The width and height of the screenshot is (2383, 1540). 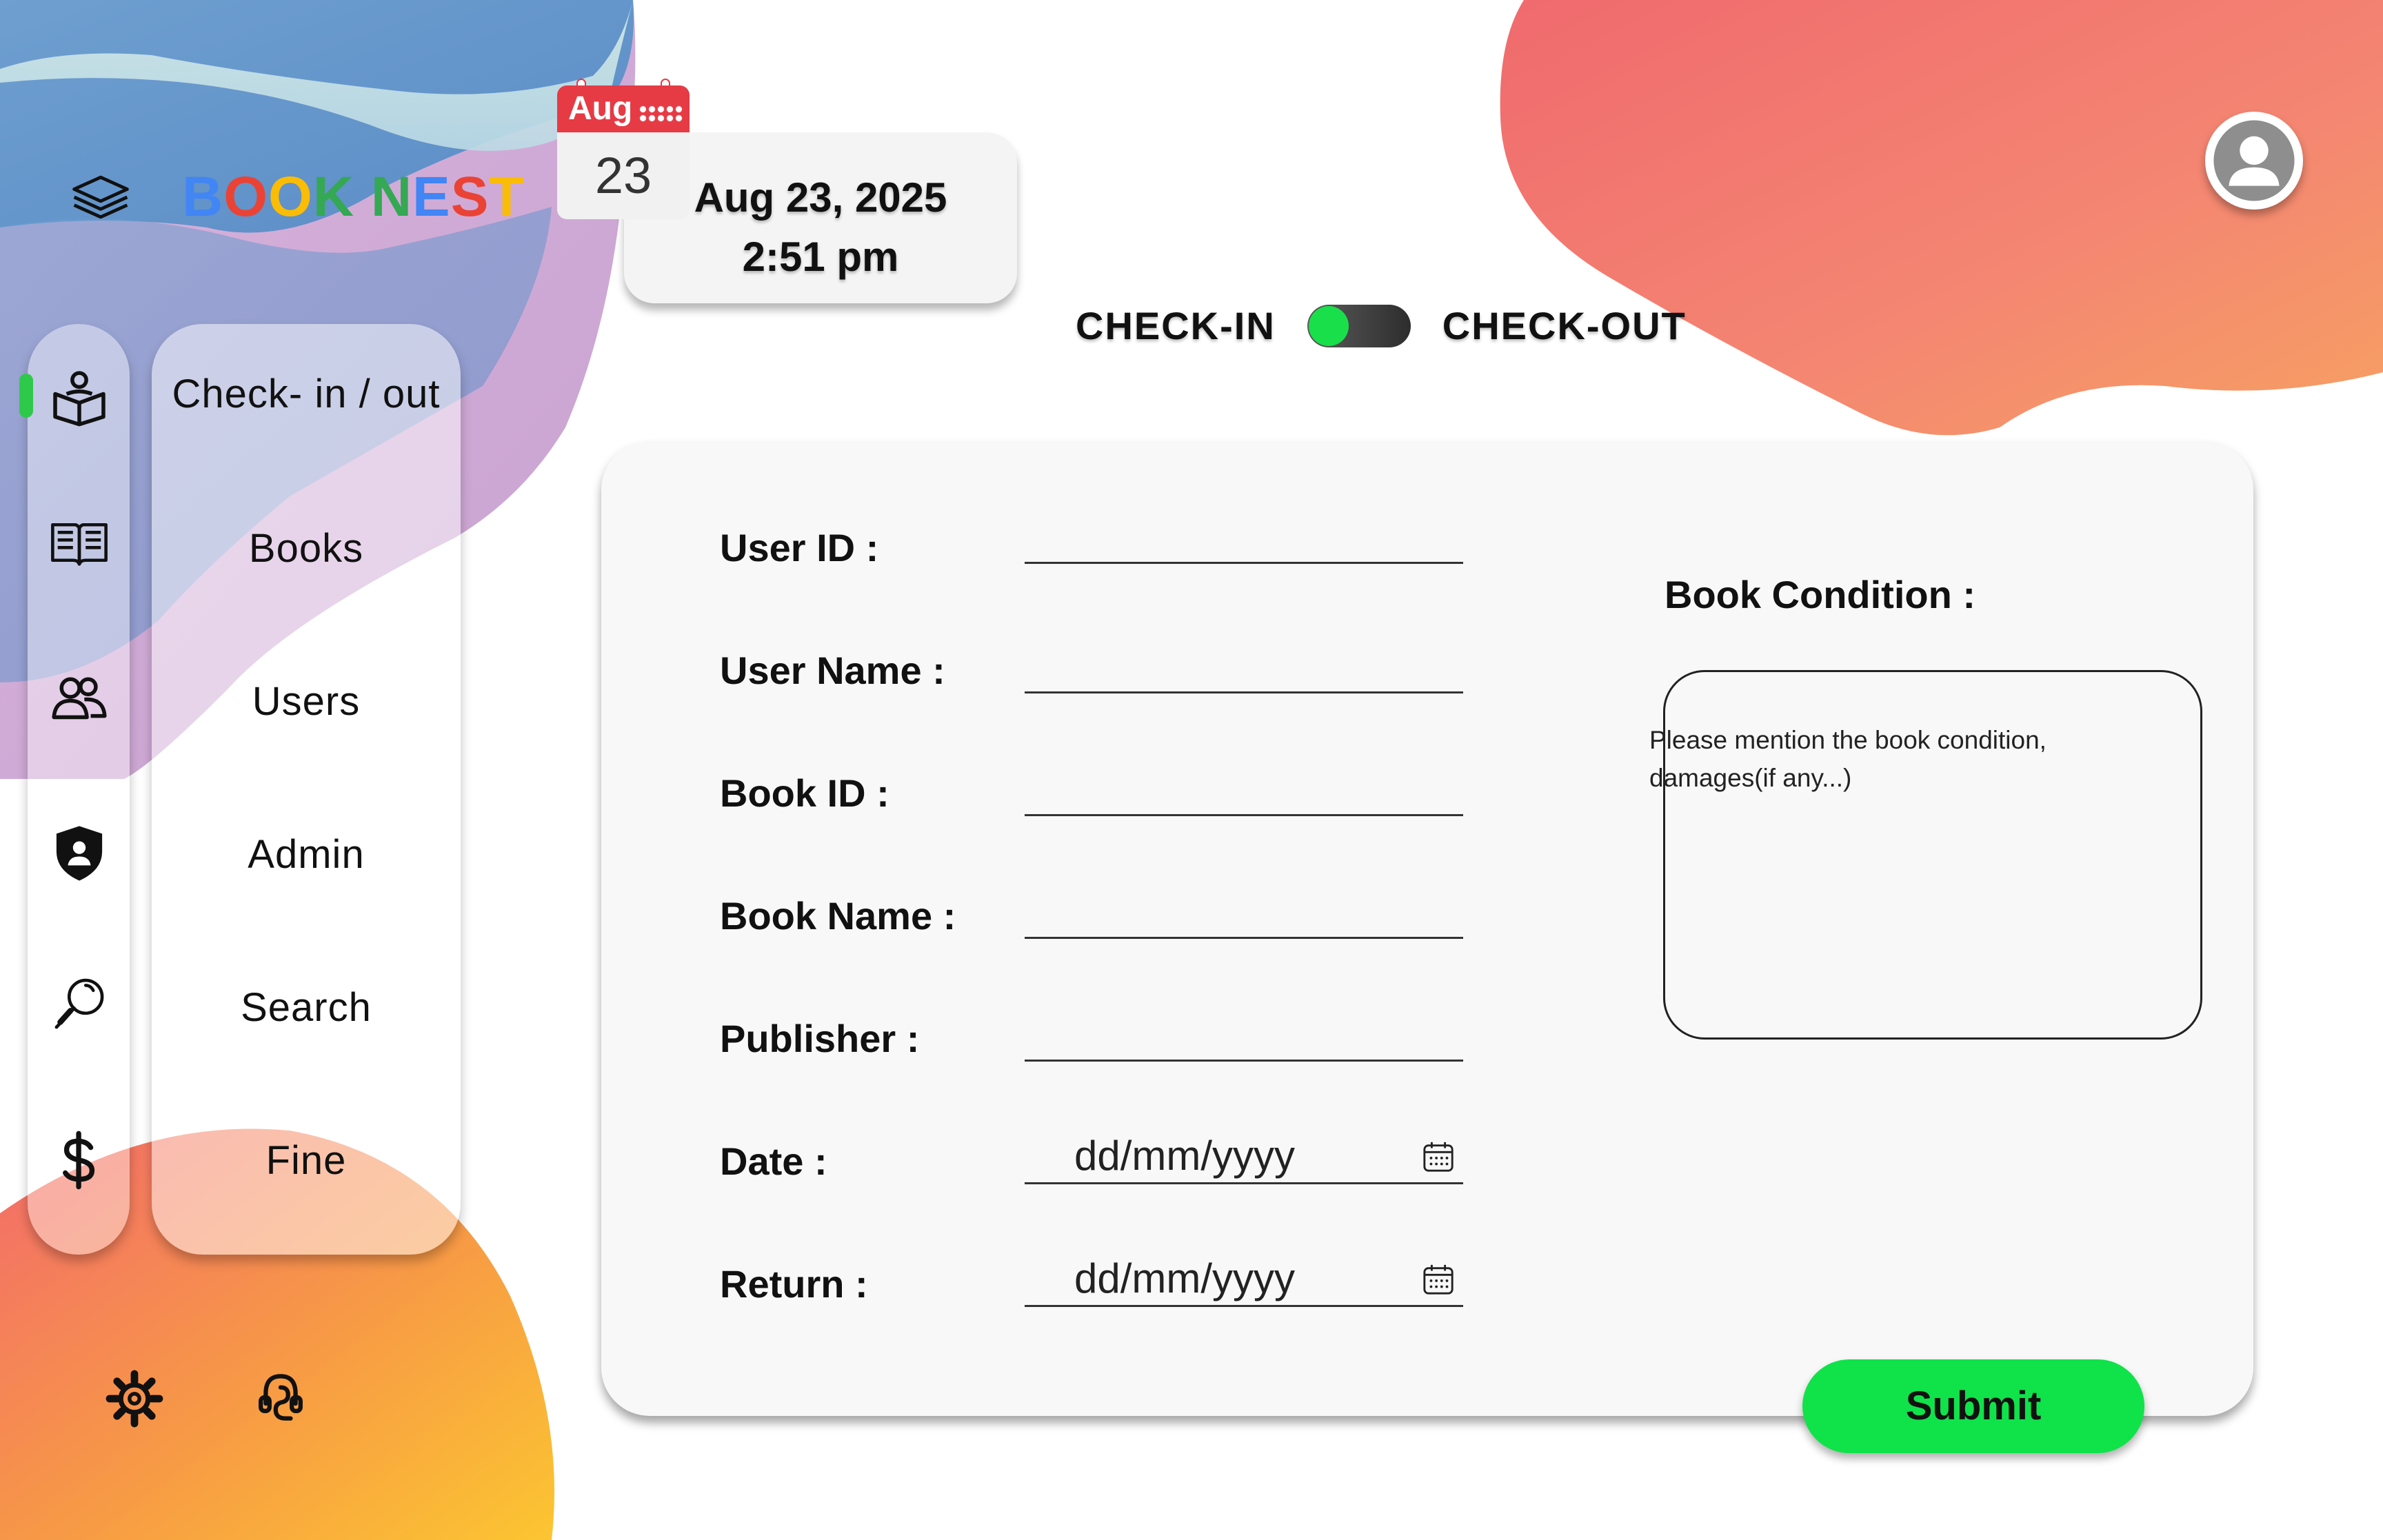 I want to click on shield-user-icon, so click(x=79, y=853).